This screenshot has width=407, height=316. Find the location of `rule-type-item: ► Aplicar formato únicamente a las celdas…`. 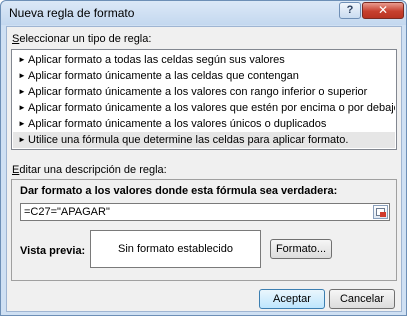

rule-type-item: ► Aplicar formato únicamente a las celdas… is located at coordinates (204, 76).